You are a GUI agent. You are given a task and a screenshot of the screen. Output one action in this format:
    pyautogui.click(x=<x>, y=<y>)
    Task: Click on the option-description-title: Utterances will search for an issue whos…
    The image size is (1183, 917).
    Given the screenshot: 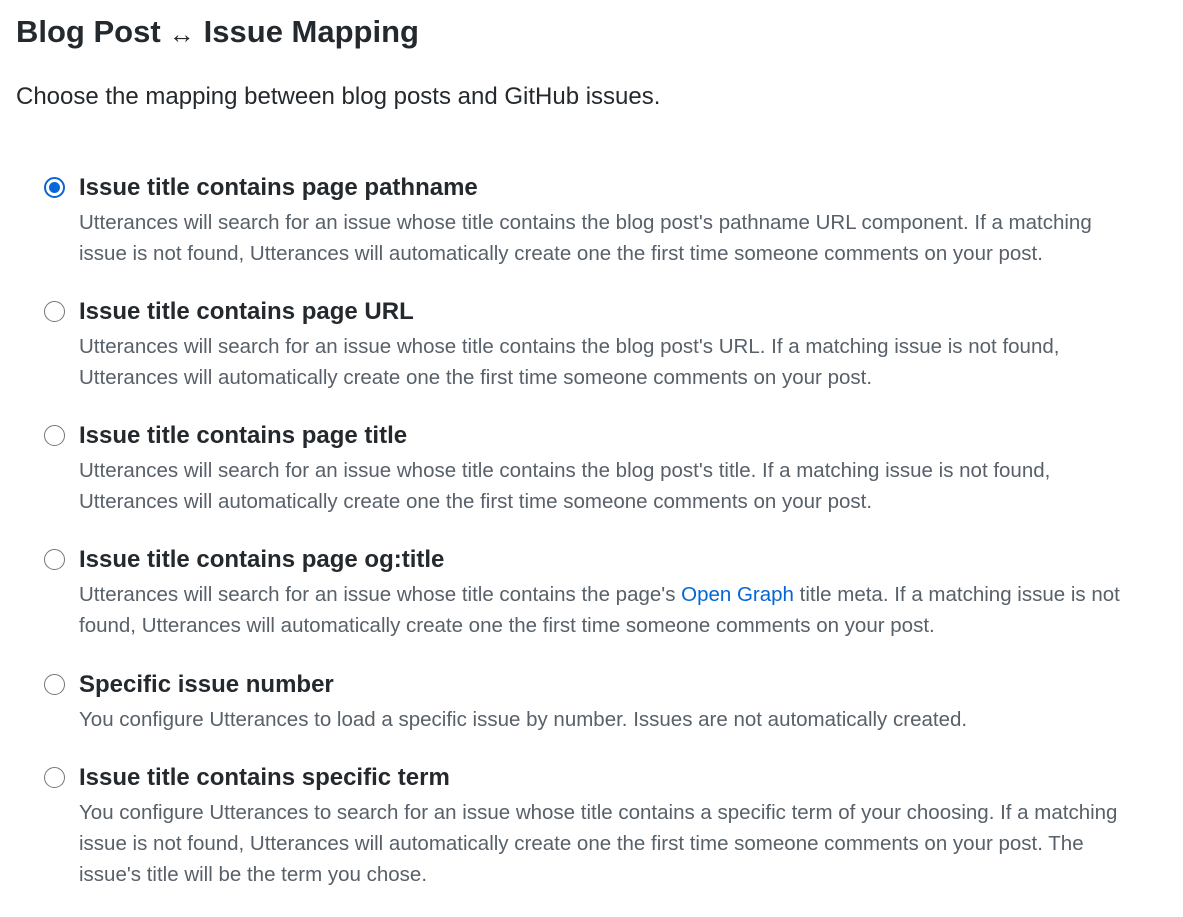 What is the action you would take?
    pyautogui.click(x=565, y=486)
    